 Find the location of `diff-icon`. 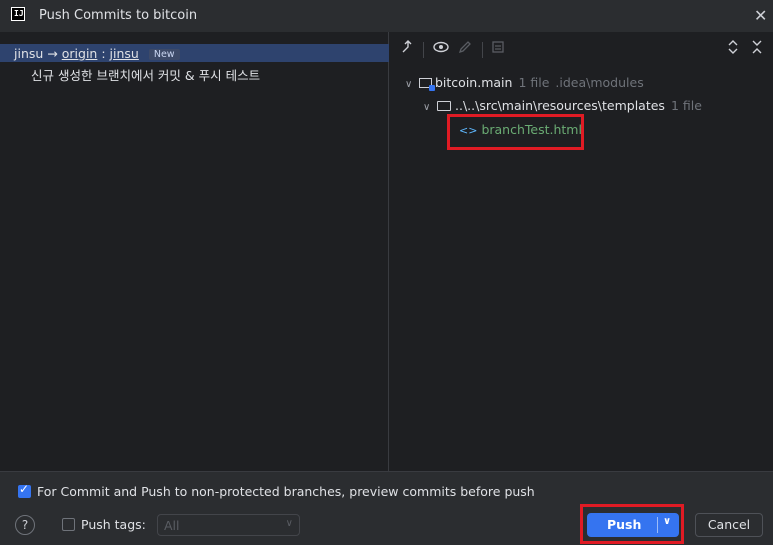

diff-icon is located at coordinates (498, 50).